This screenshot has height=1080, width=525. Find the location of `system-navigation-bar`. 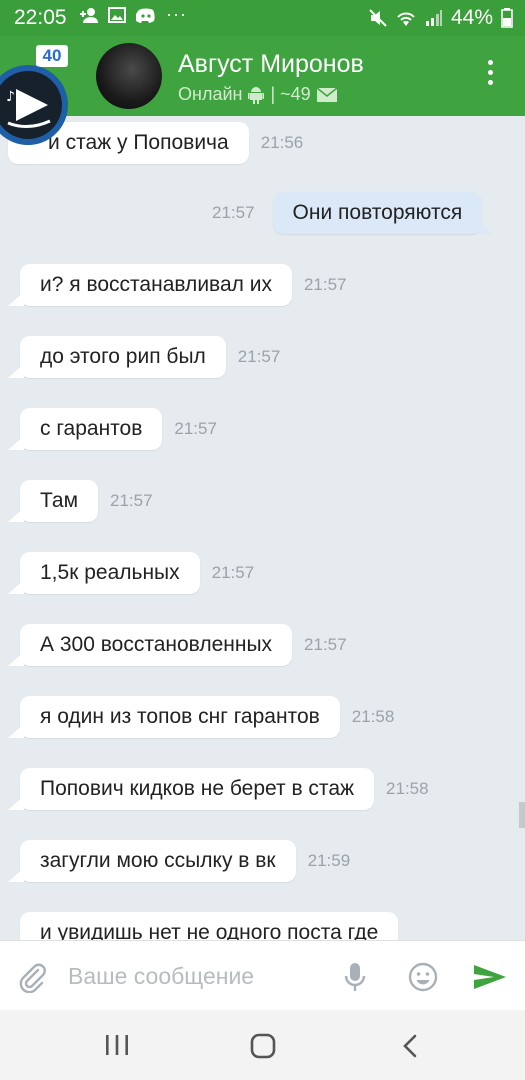

system-navigation-bar is located at coordinates (262, 1045).